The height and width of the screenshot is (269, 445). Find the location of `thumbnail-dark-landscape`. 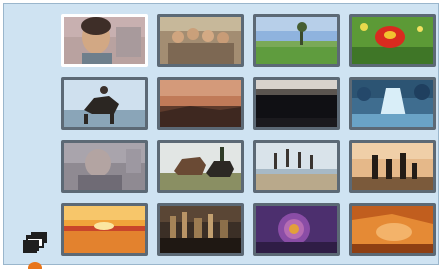

thumbnail-dark-landscape is located at coordinates (296, 103).